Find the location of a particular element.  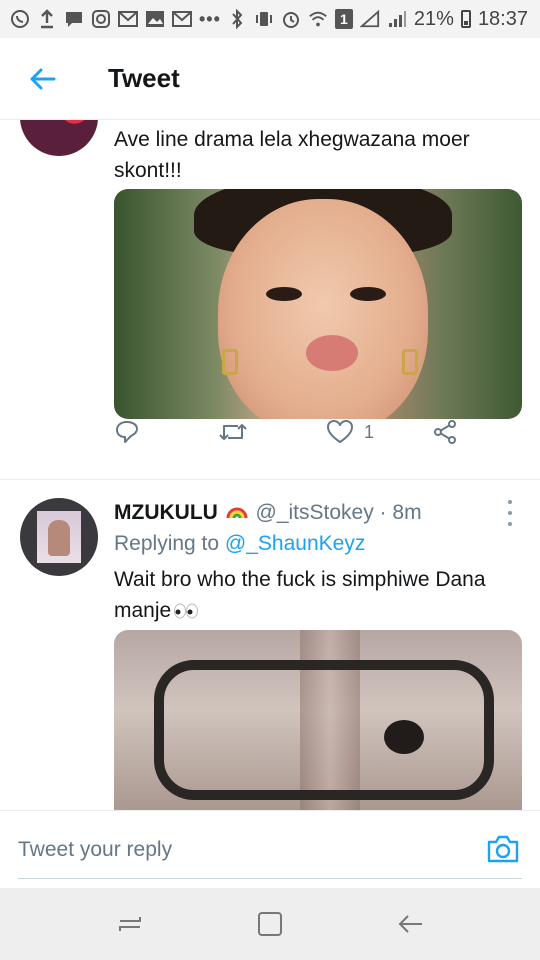

reply-composer is located at coordinates (270, 849).